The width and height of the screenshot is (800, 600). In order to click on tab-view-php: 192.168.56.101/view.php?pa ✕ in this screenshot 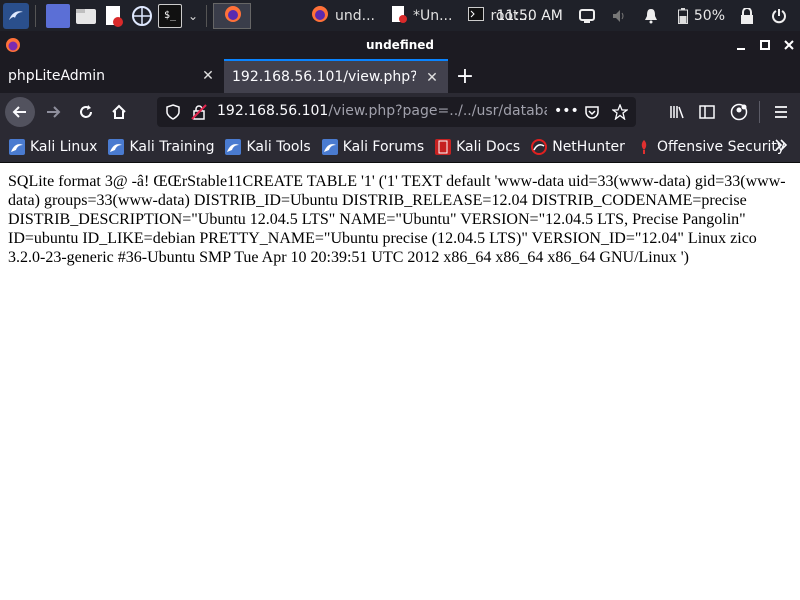, I will do `click(336, 76)`.